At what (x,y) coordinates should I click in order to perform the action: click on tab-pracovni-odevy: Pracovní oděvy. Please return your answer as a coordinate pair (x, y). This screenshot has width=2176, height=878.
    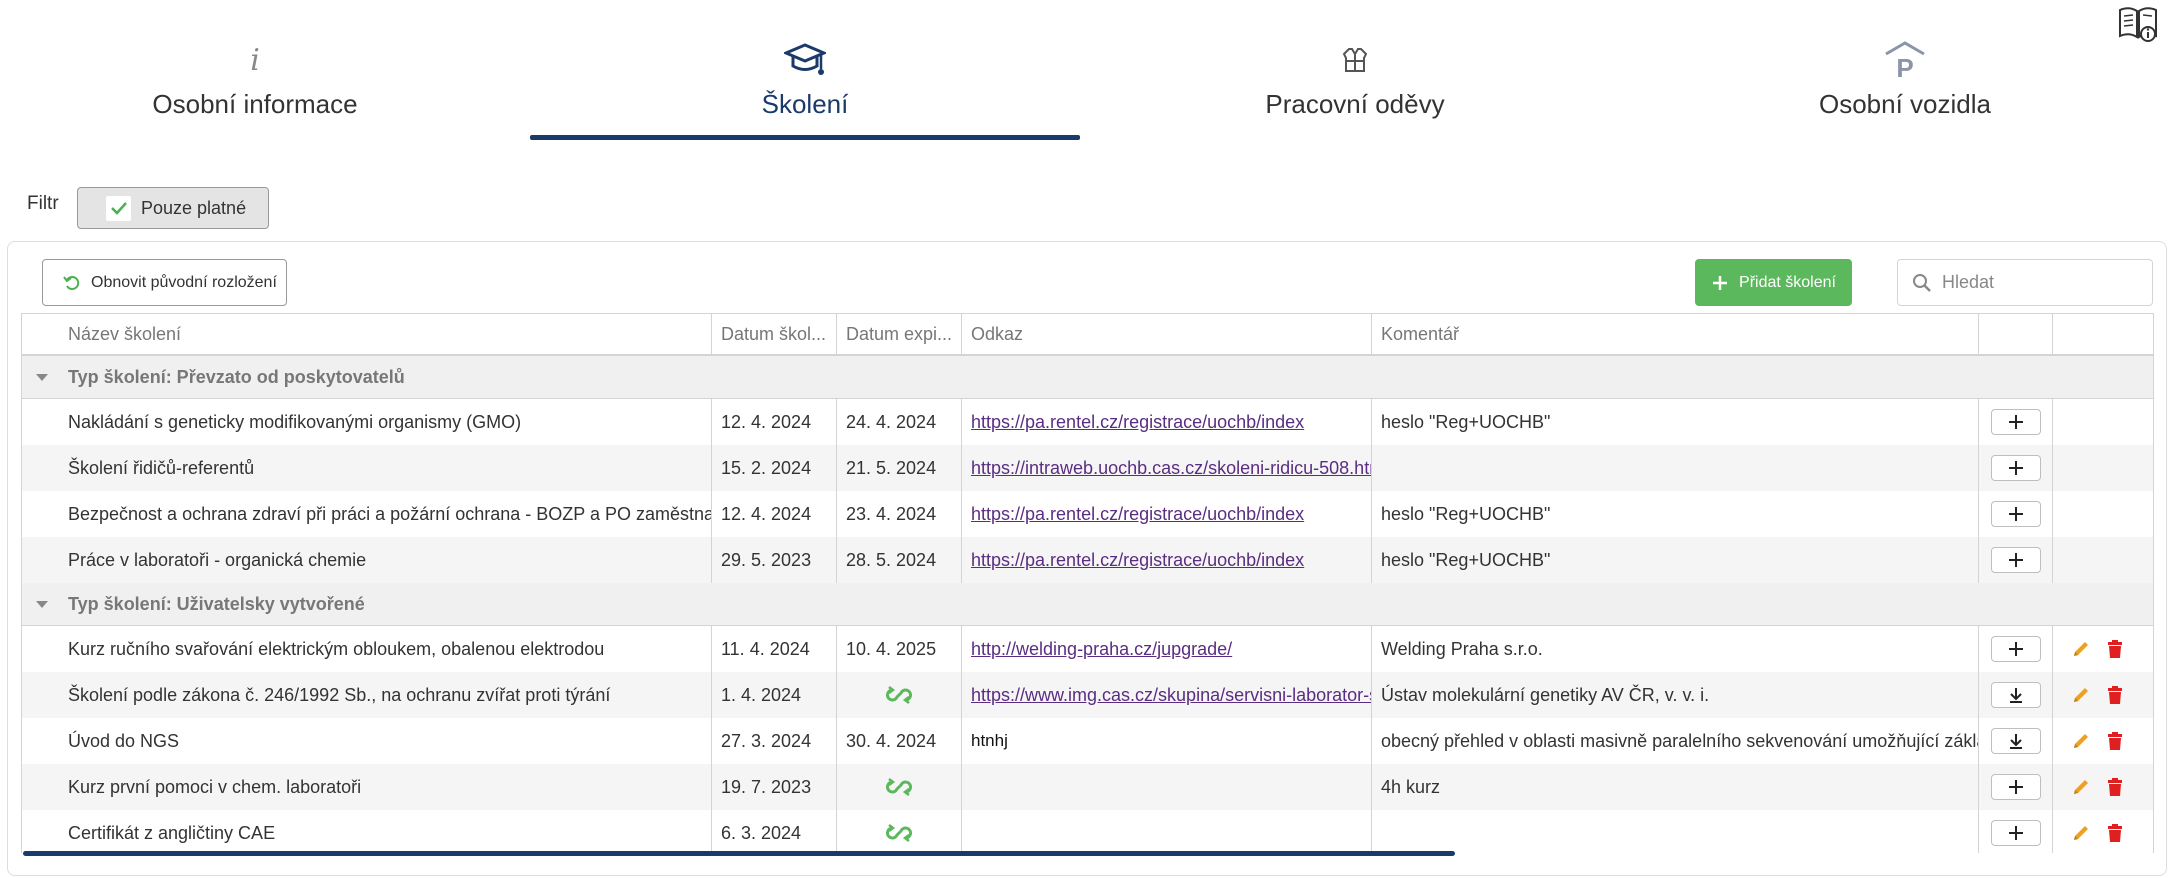
    Looking at the image, I should click on (1355, 90).